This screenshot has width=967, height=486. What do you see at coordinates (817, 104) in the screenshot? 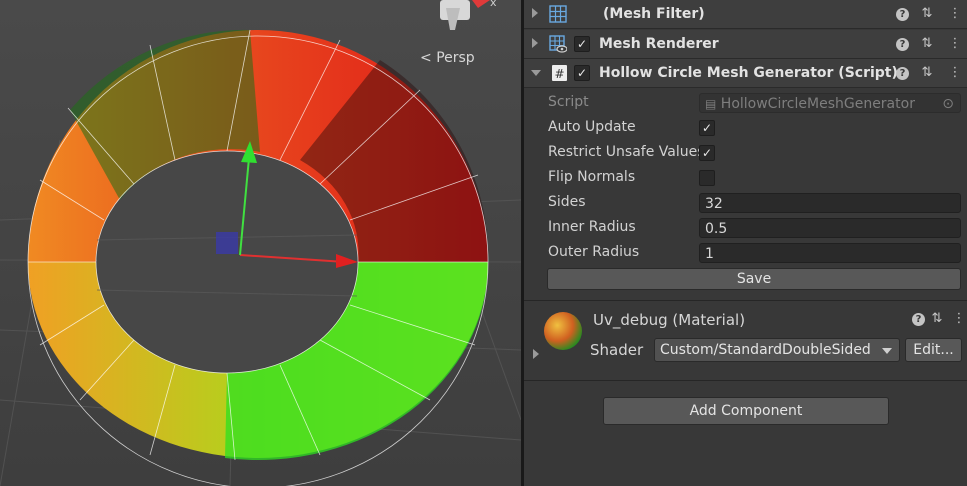
I see `script-name: HollowCircleMeshGenerator` at bounding box center [817, 104].